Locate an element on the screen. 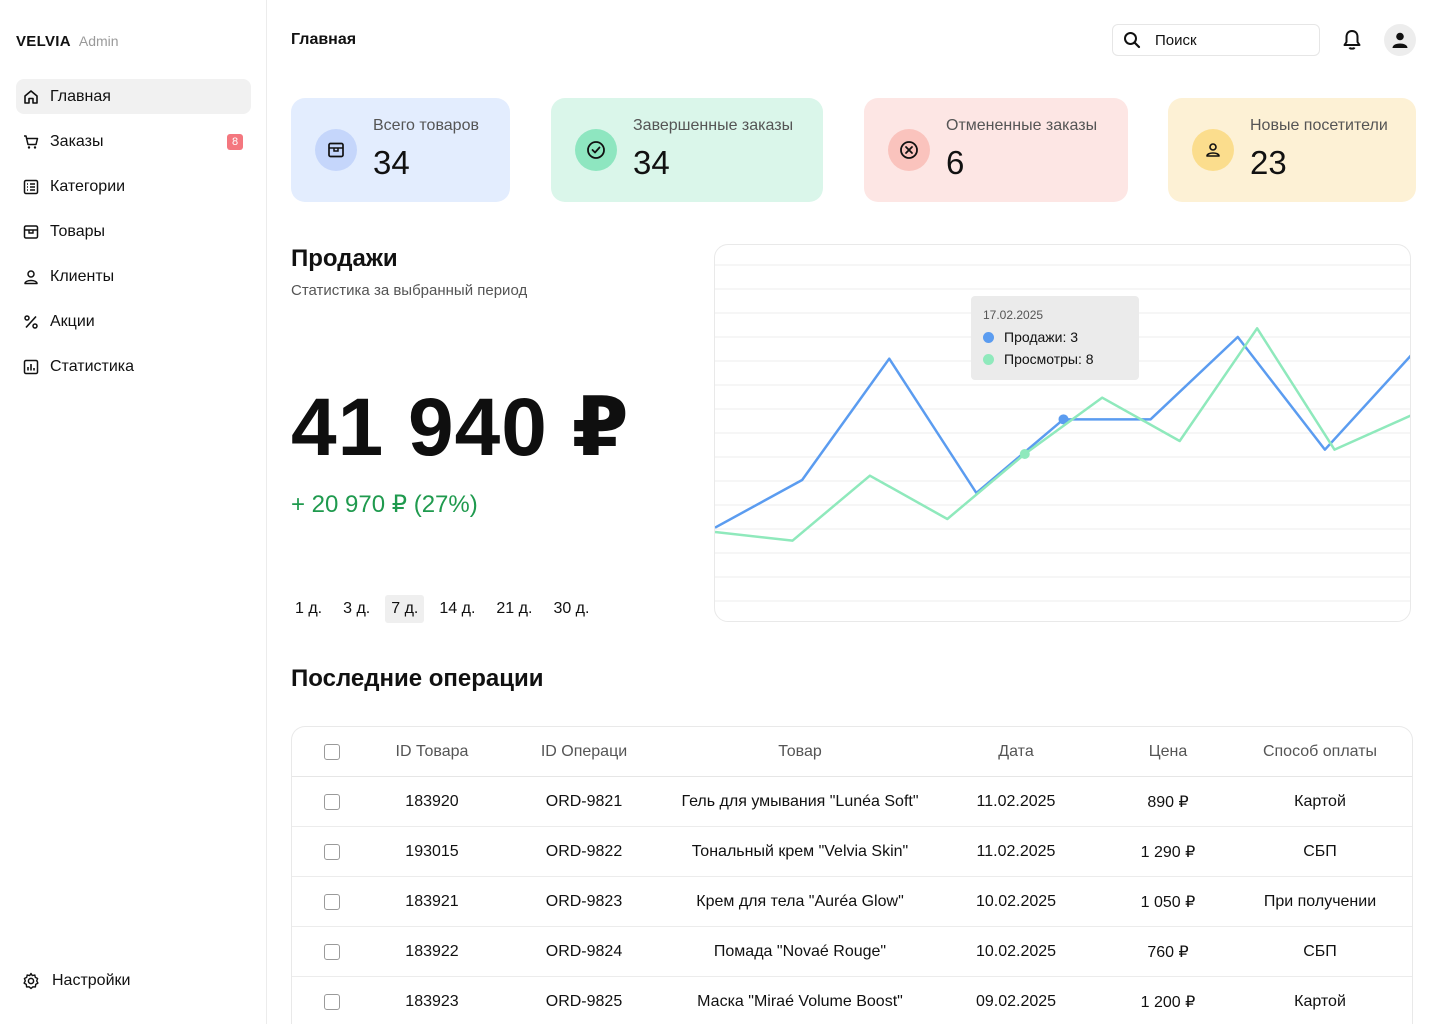  sidebar-item-label: Клиенты is located at coordinates (82, 276).